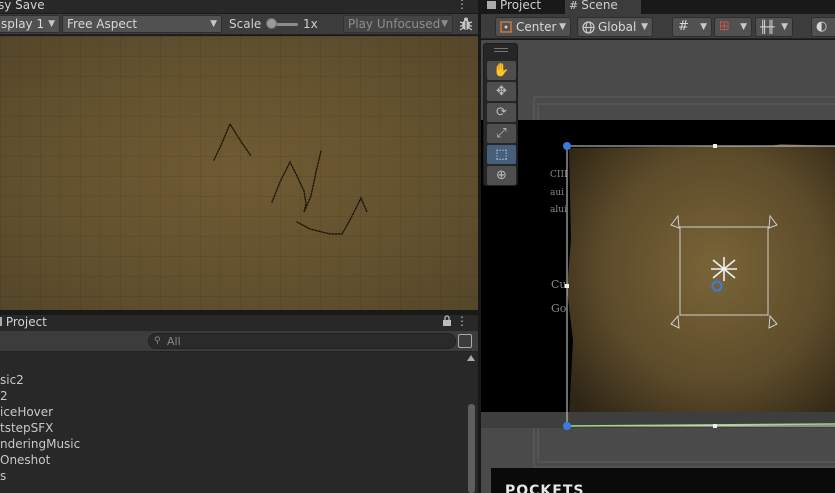 Image resolution: width=835 pixels, height=493 pixels. I want to click on rect-transform-icon: ⬚, so click(501, 154).